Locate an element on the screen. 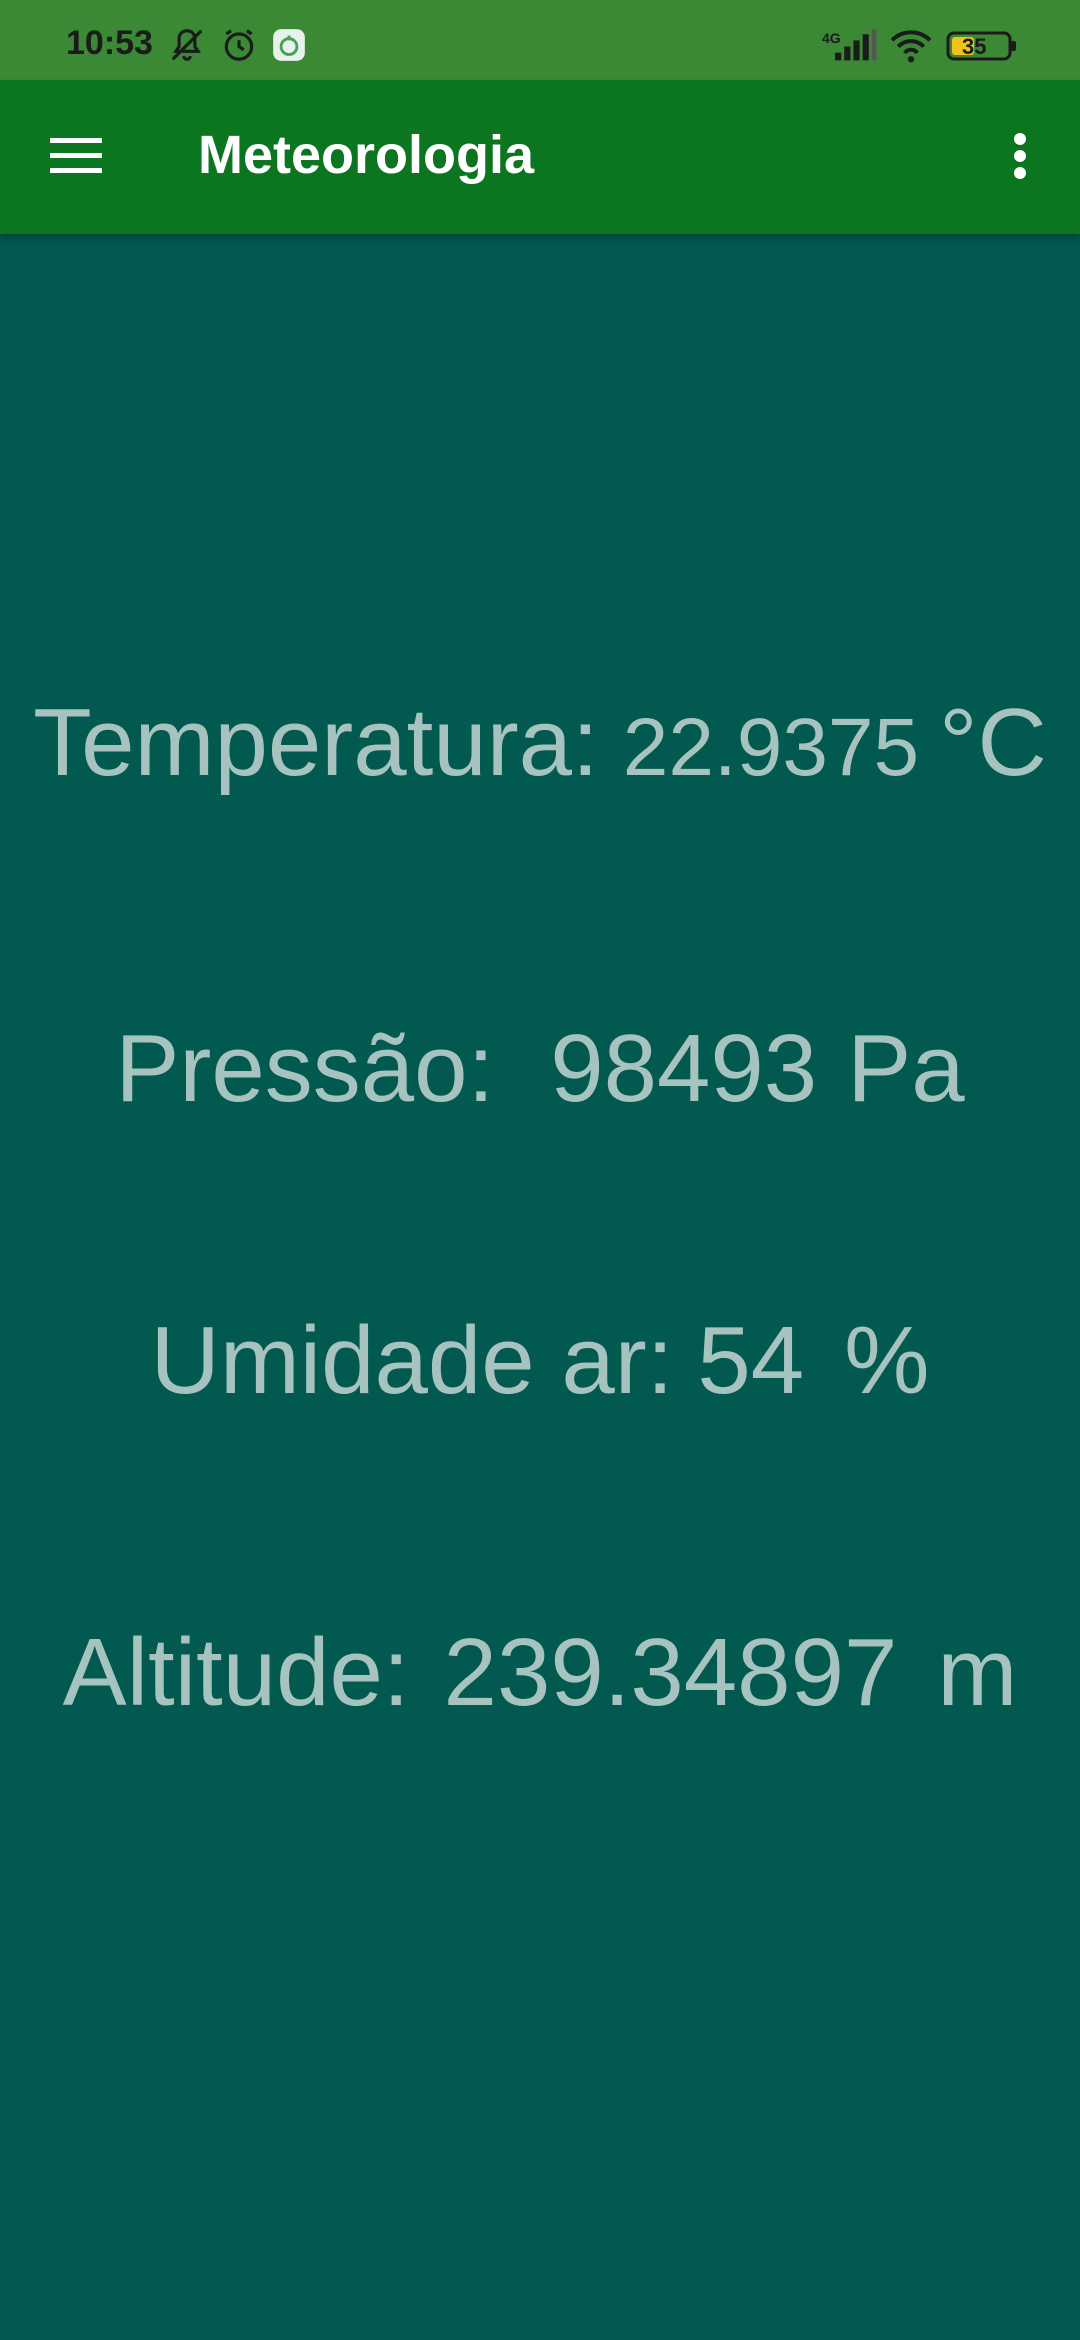 This screenshot has height=2340, width=1080. signal-icon is located at coordinates (855, 45).